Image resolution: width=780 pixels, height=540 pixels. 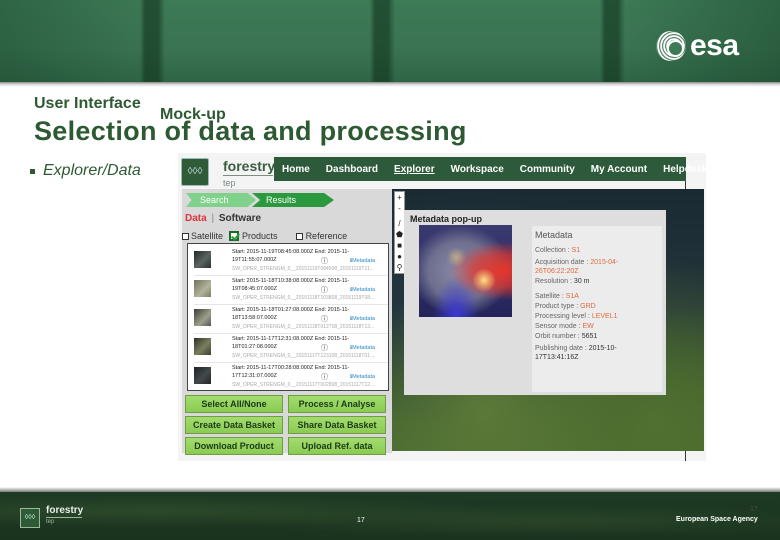 I want to click on bullet-icon, so click(x=32, y=171).